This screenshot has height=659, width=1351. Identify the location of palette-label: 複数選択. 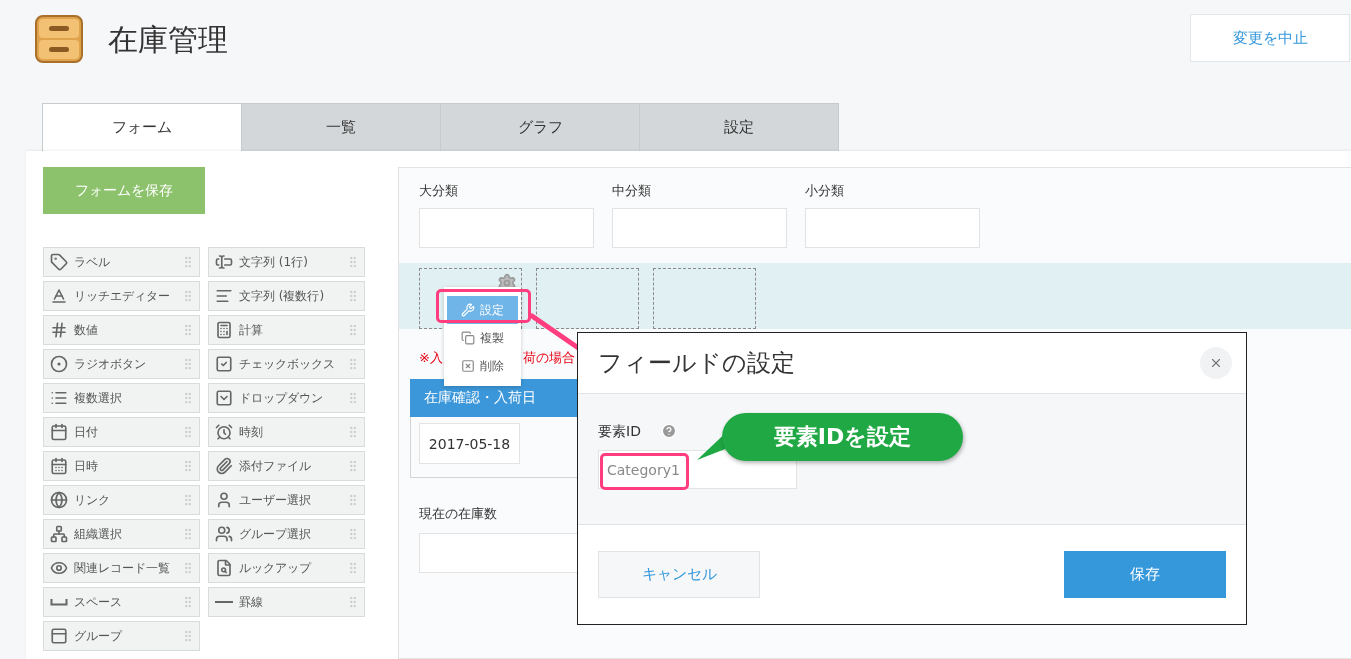
(98, 398).